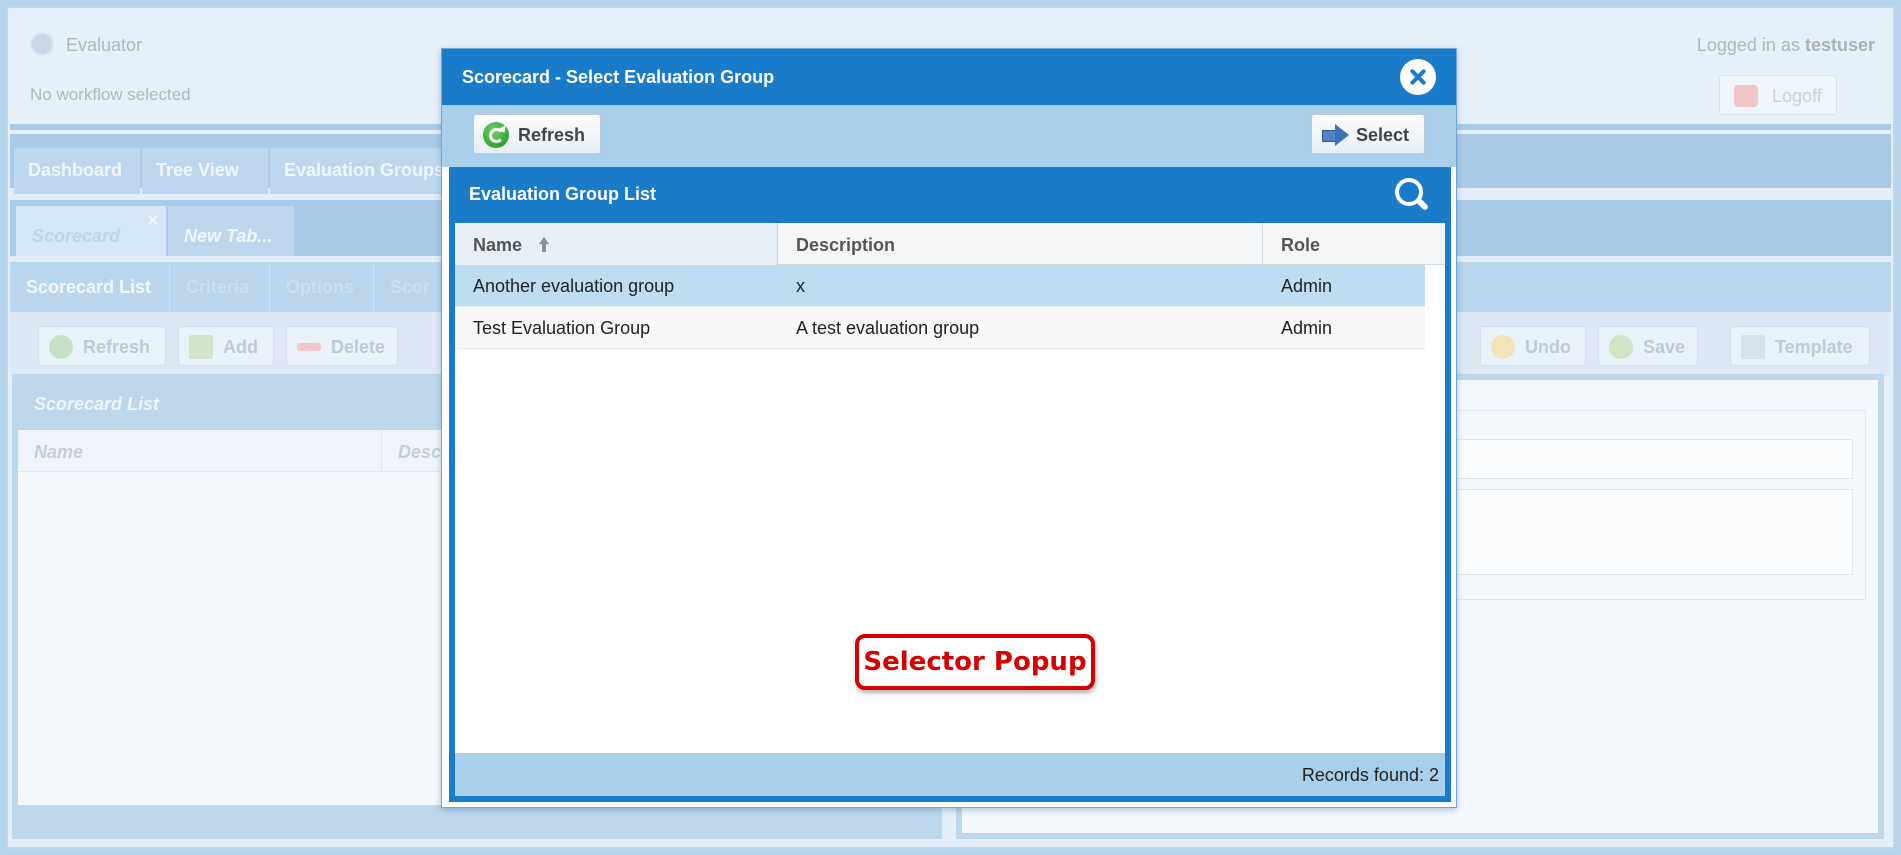  Describe the element at coordinates (1748, 45) in the screenshot. I see `login-prefix: Logged in as` at that location.